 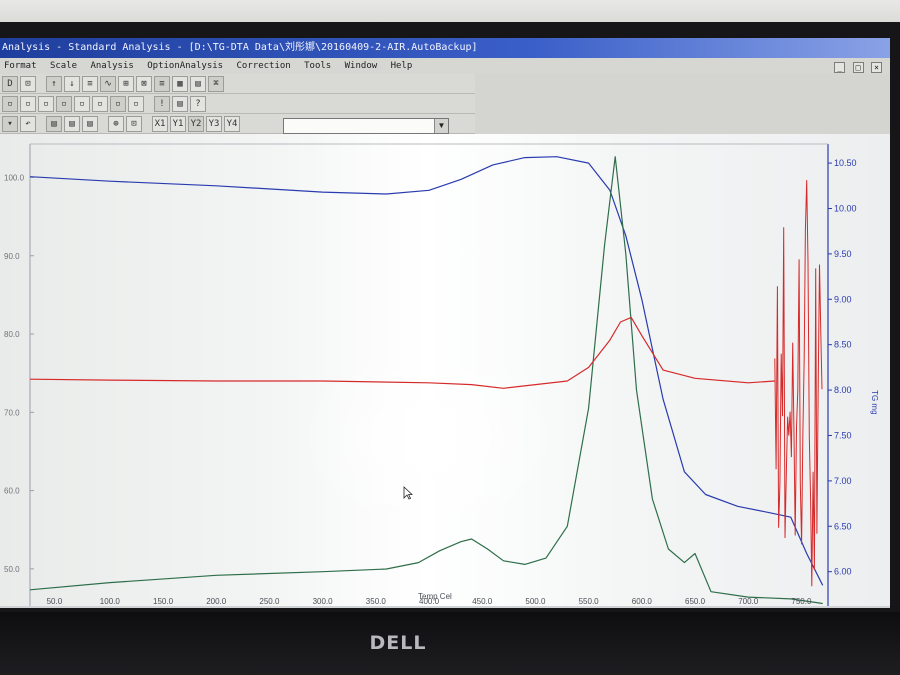 What do you see at coordinates (317, 66) in the screenshot?
I see `menu-tools: Tools` at bounding box center [317, 66].